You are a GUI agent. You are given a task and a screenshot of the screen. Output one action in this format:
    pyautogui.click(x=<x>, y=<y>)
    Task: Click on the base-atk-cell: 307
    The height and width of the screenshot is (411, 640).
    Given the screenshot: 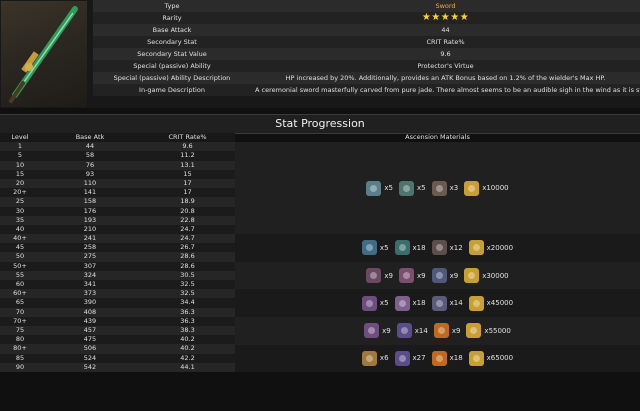 What is the action you would take?
    pyautogui.click(x=90, y=265)
    